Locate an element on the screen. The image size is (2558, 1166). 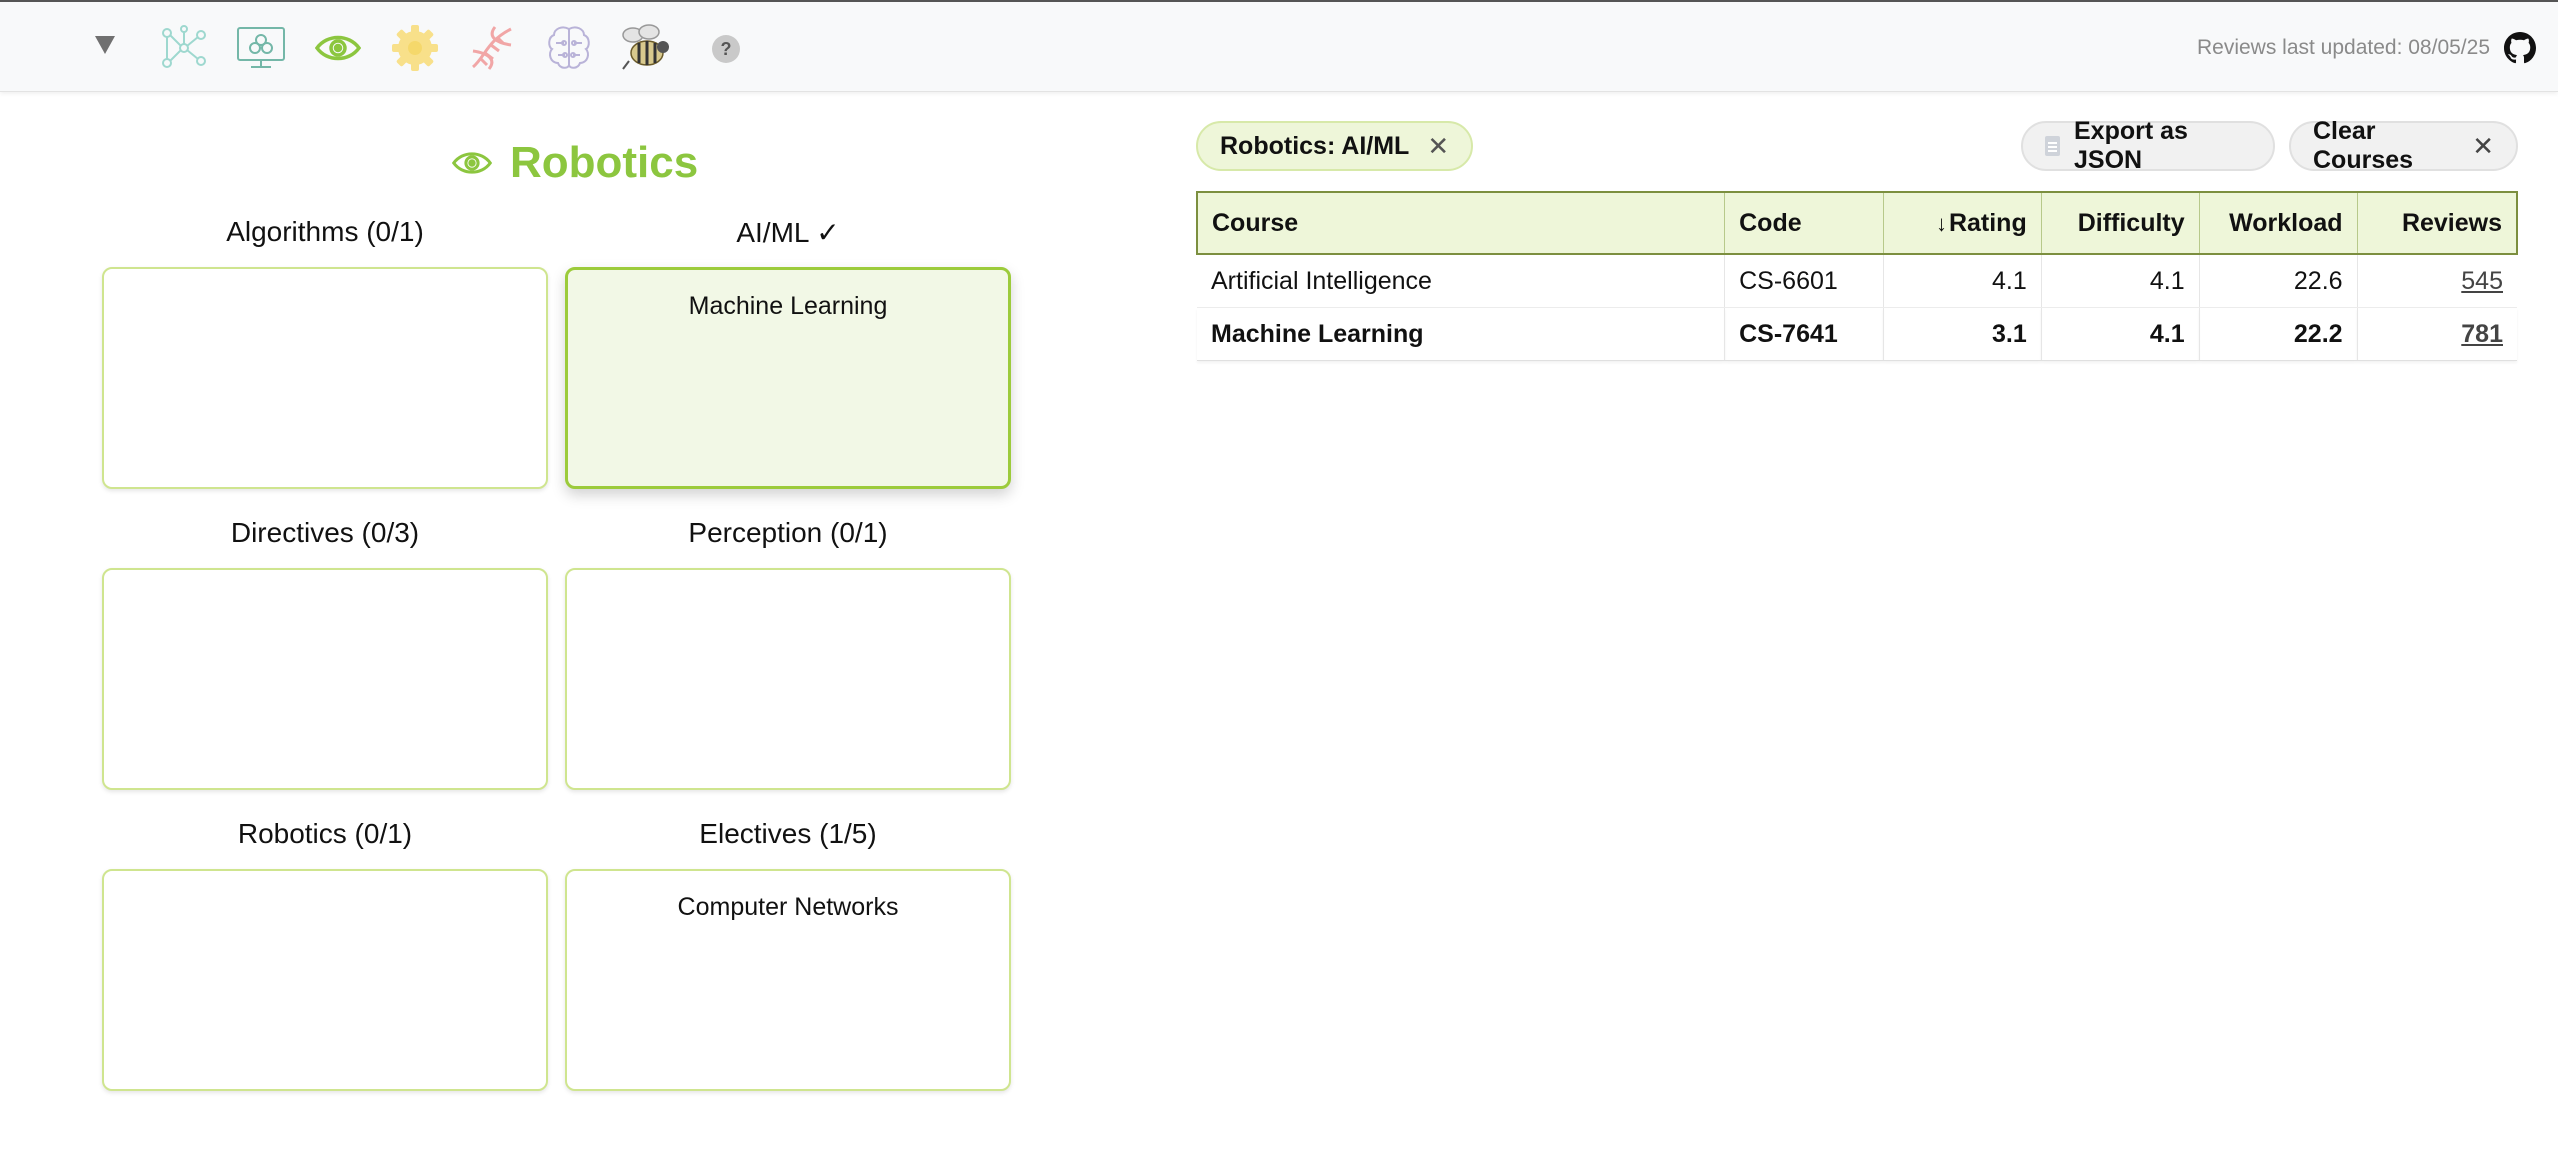
group-box-directives is located at coordinates (325, 679).